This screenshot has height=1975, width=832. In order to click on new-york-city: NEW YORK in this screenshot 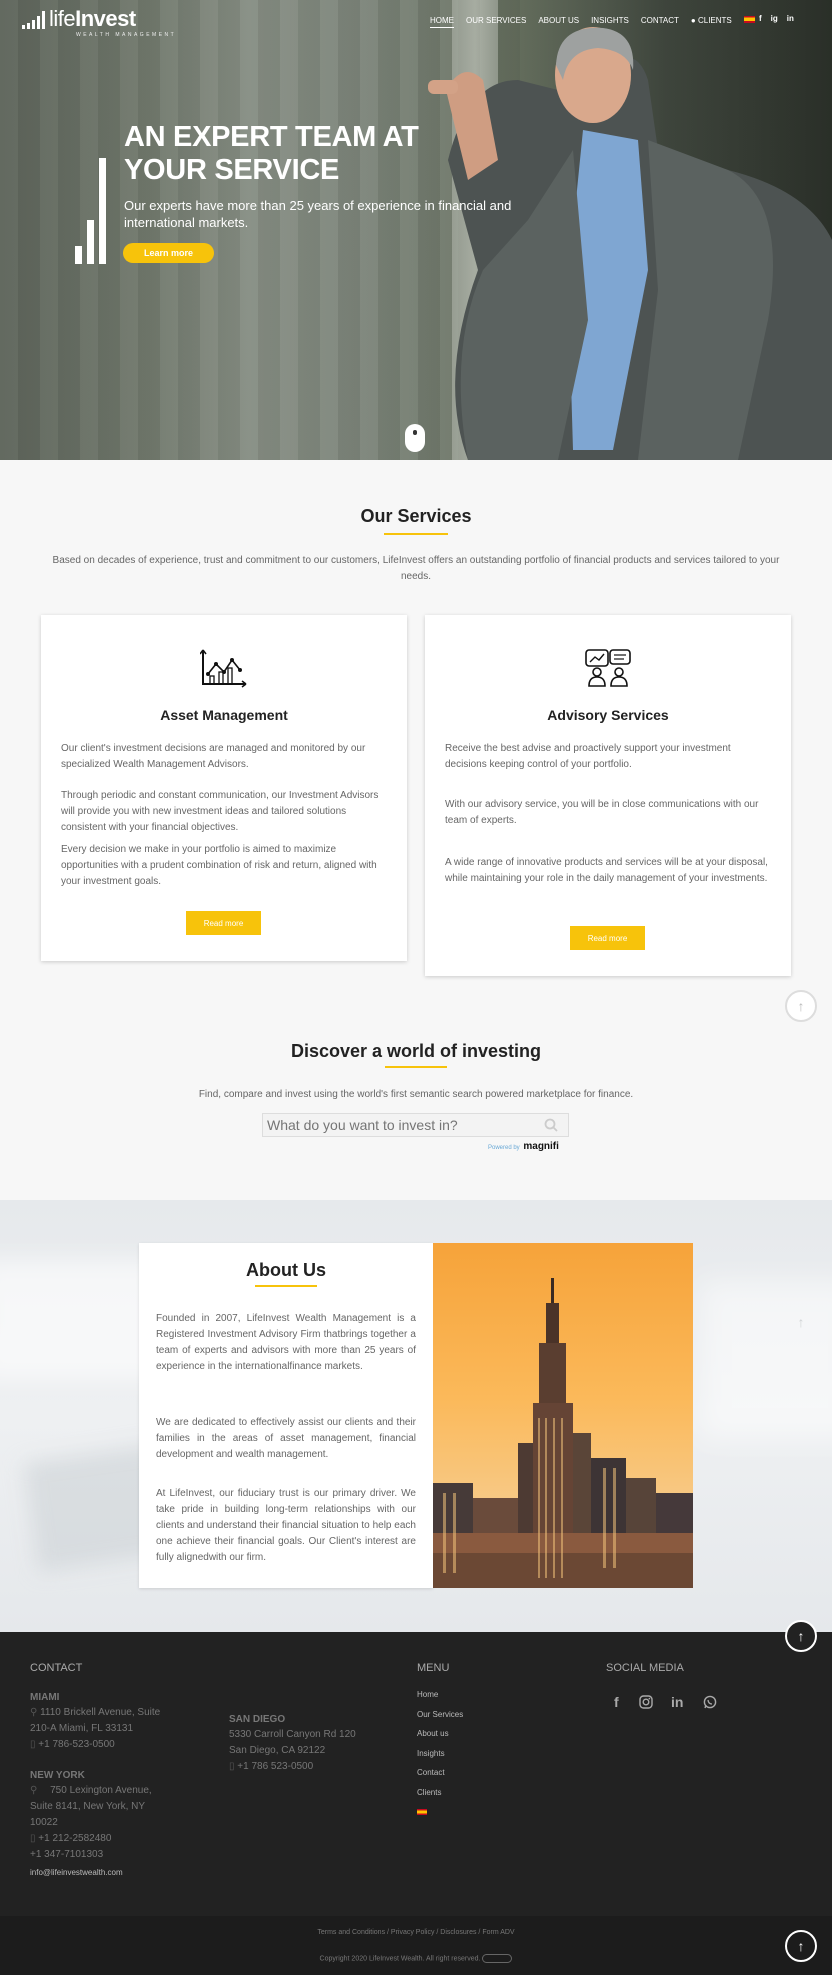, I will do `click(57, 1775)`.